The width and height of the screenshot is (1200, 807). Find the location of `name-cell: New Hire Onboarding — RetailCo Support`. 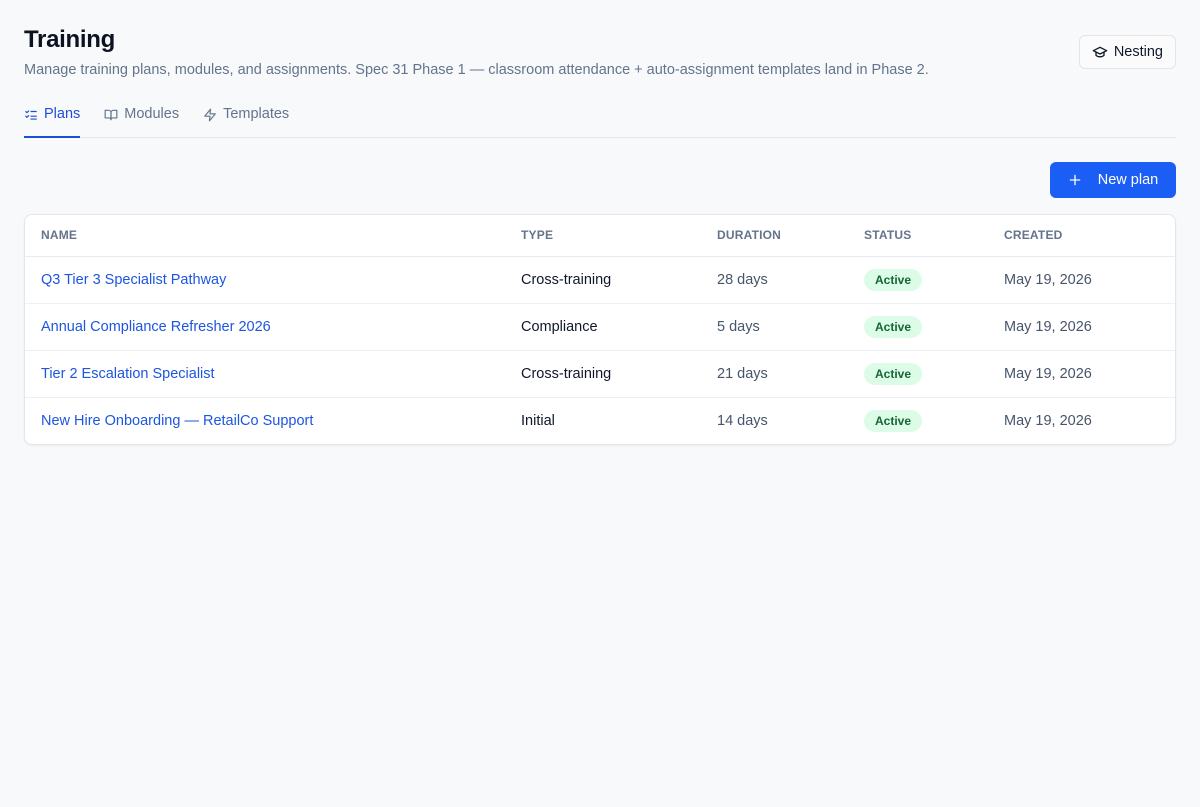

name-cell: New Hire Onboarding — RetailCo Support is located at coordinates (265, 420).